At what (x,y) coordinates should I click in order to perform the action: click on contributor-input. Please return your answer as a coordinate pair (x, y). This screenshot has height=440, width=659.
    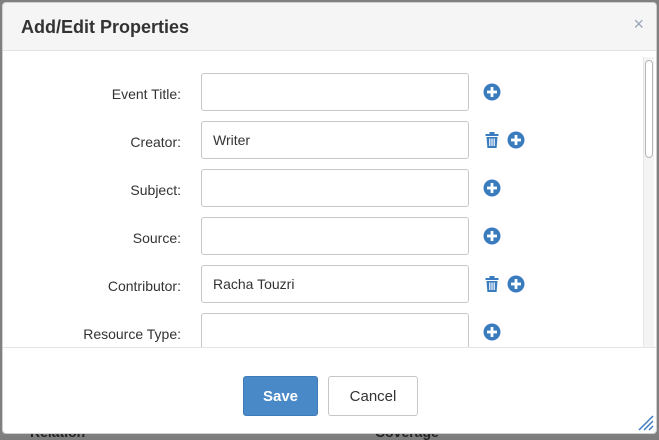
    Looking at the image, I should click on (335, 284).